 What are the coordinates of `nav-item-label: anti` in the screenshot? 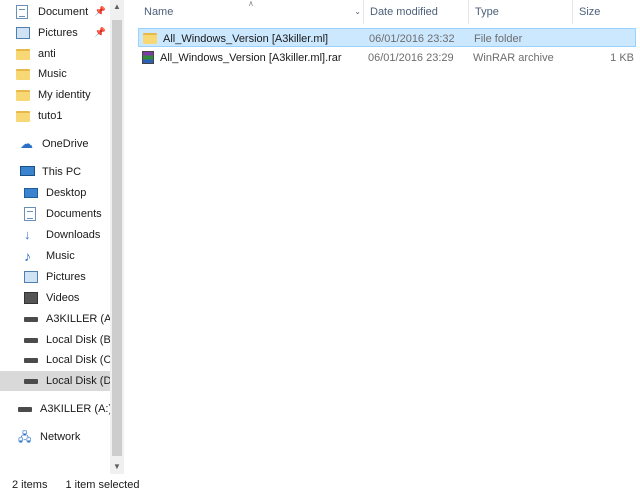 It's located at (47, 54).